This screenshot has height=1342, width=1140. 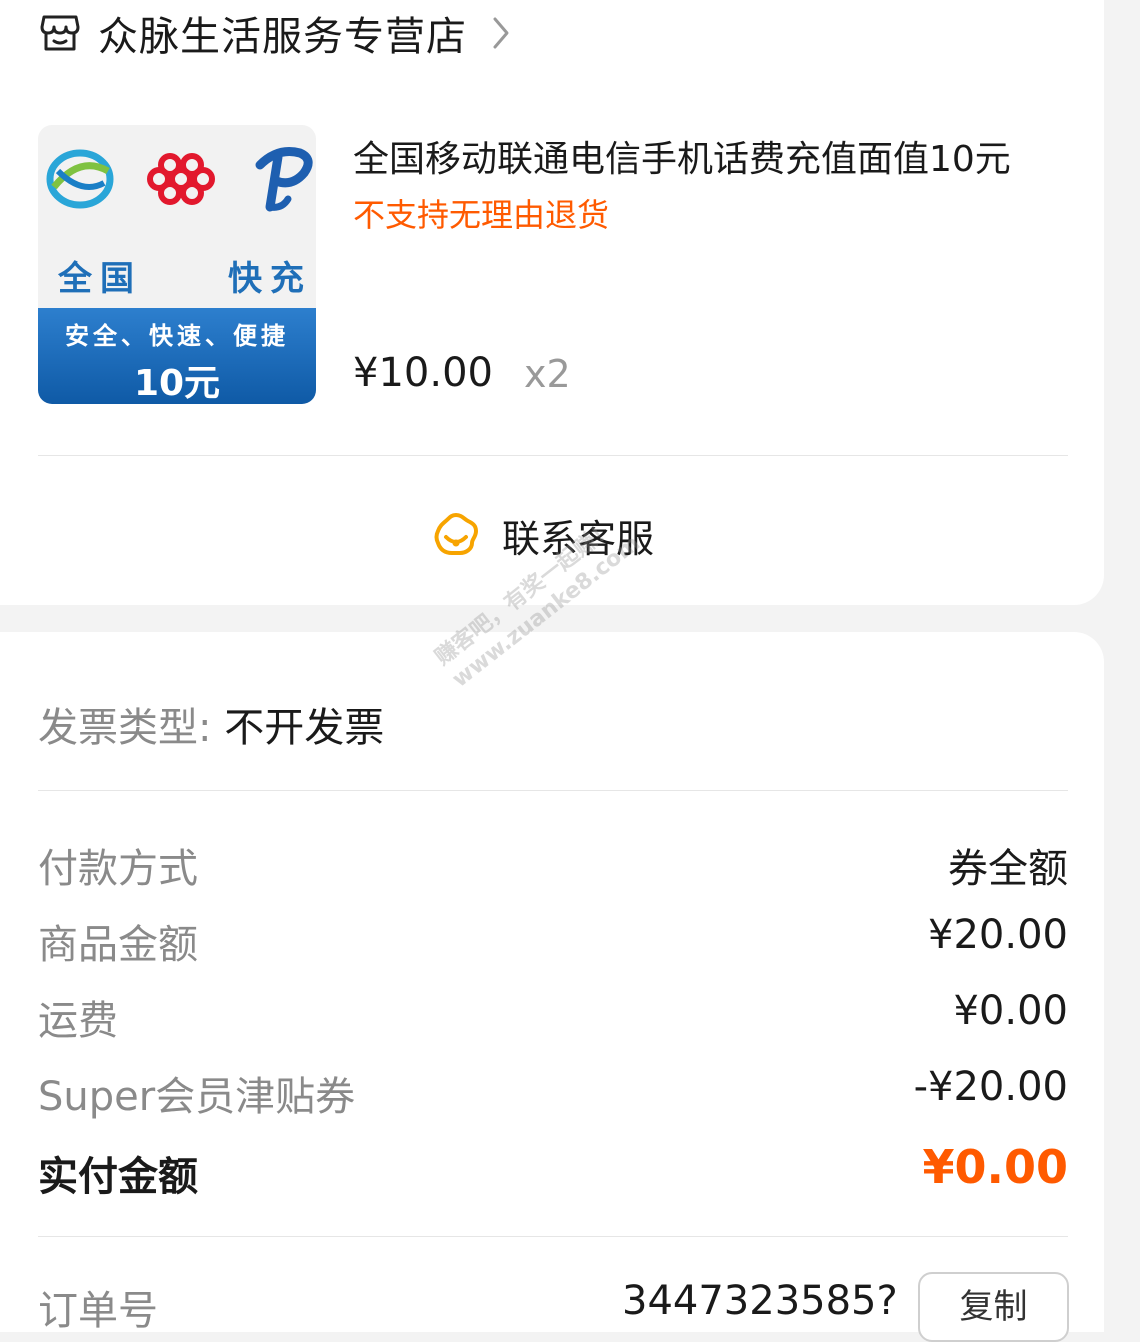 What do you see at coordinates (1008, 869) in the screenshot?
I see `payment-method-value: 券全额` at bounding box center [1008, 869].